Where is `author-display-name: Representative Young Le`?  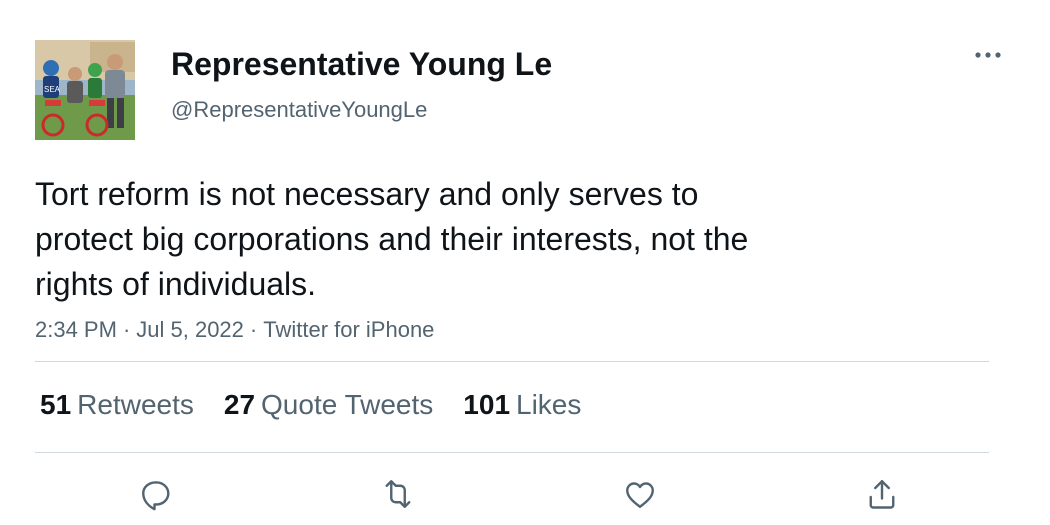 author-display-name: Representative Young Le is located at coordinates (361, 64).